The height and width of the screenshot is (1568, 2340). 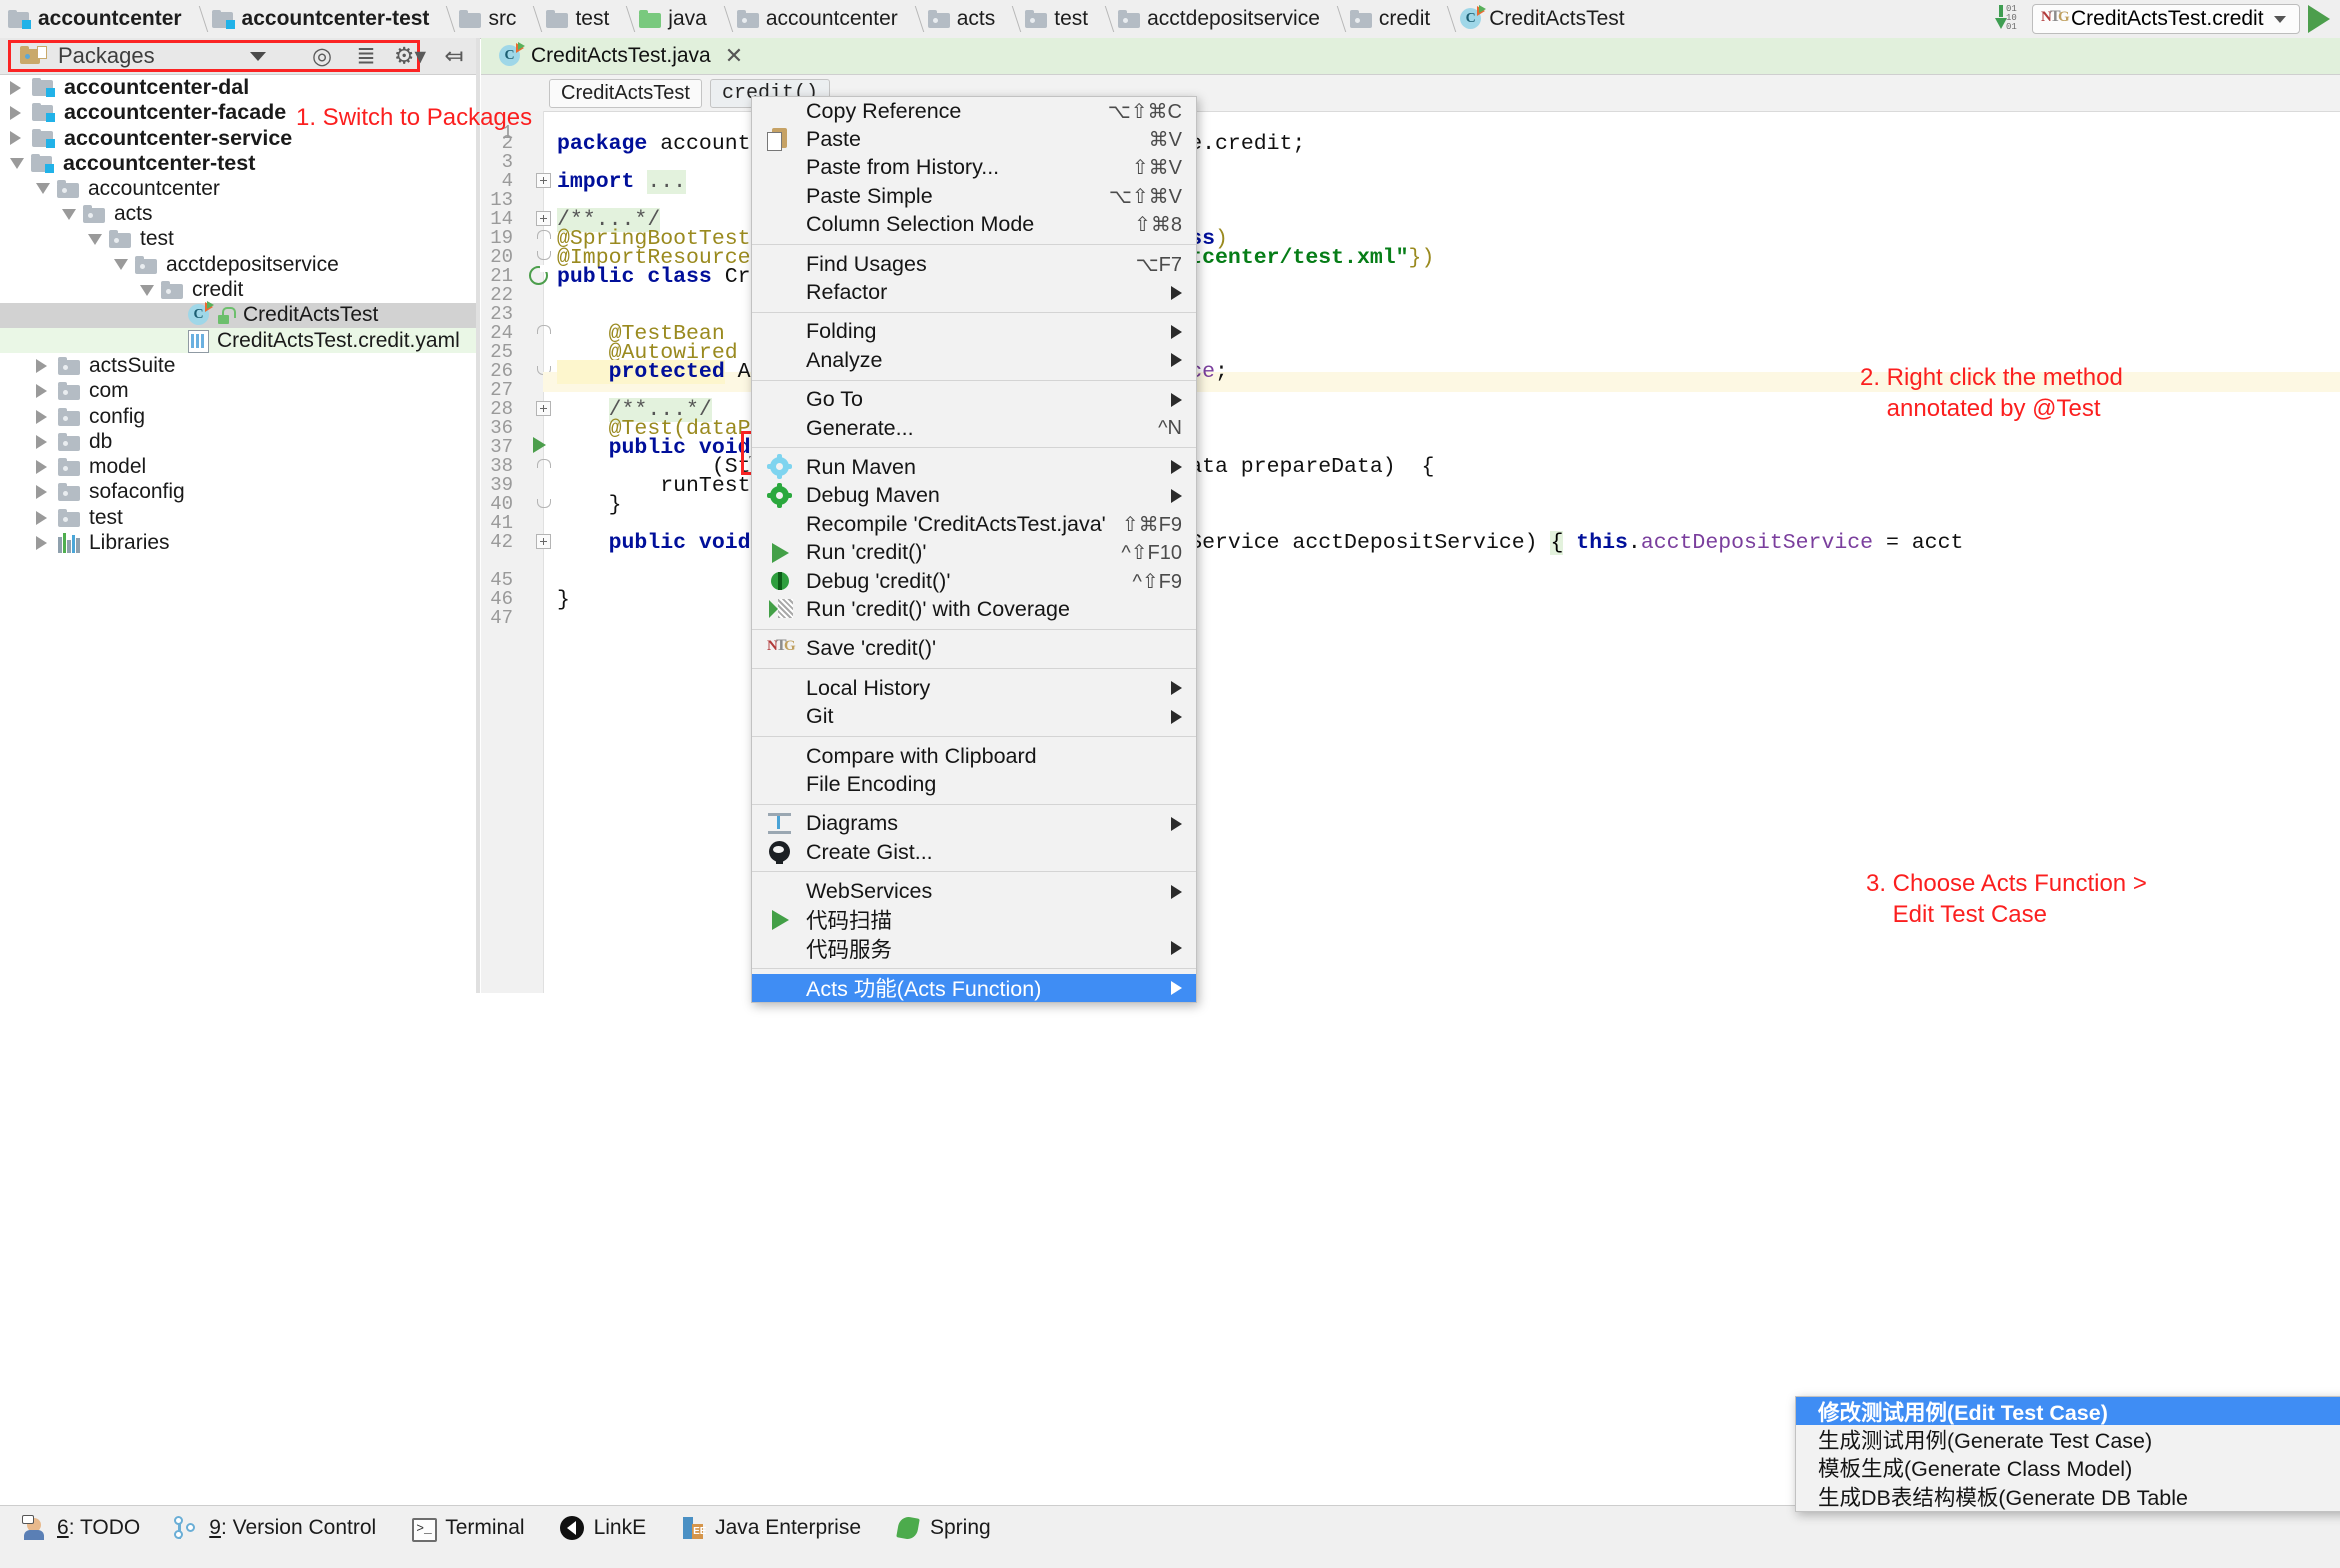 I want to click on menu-item-paste-from-history: Paste from History... ⇧⌘V, so click(x=974, y=168).